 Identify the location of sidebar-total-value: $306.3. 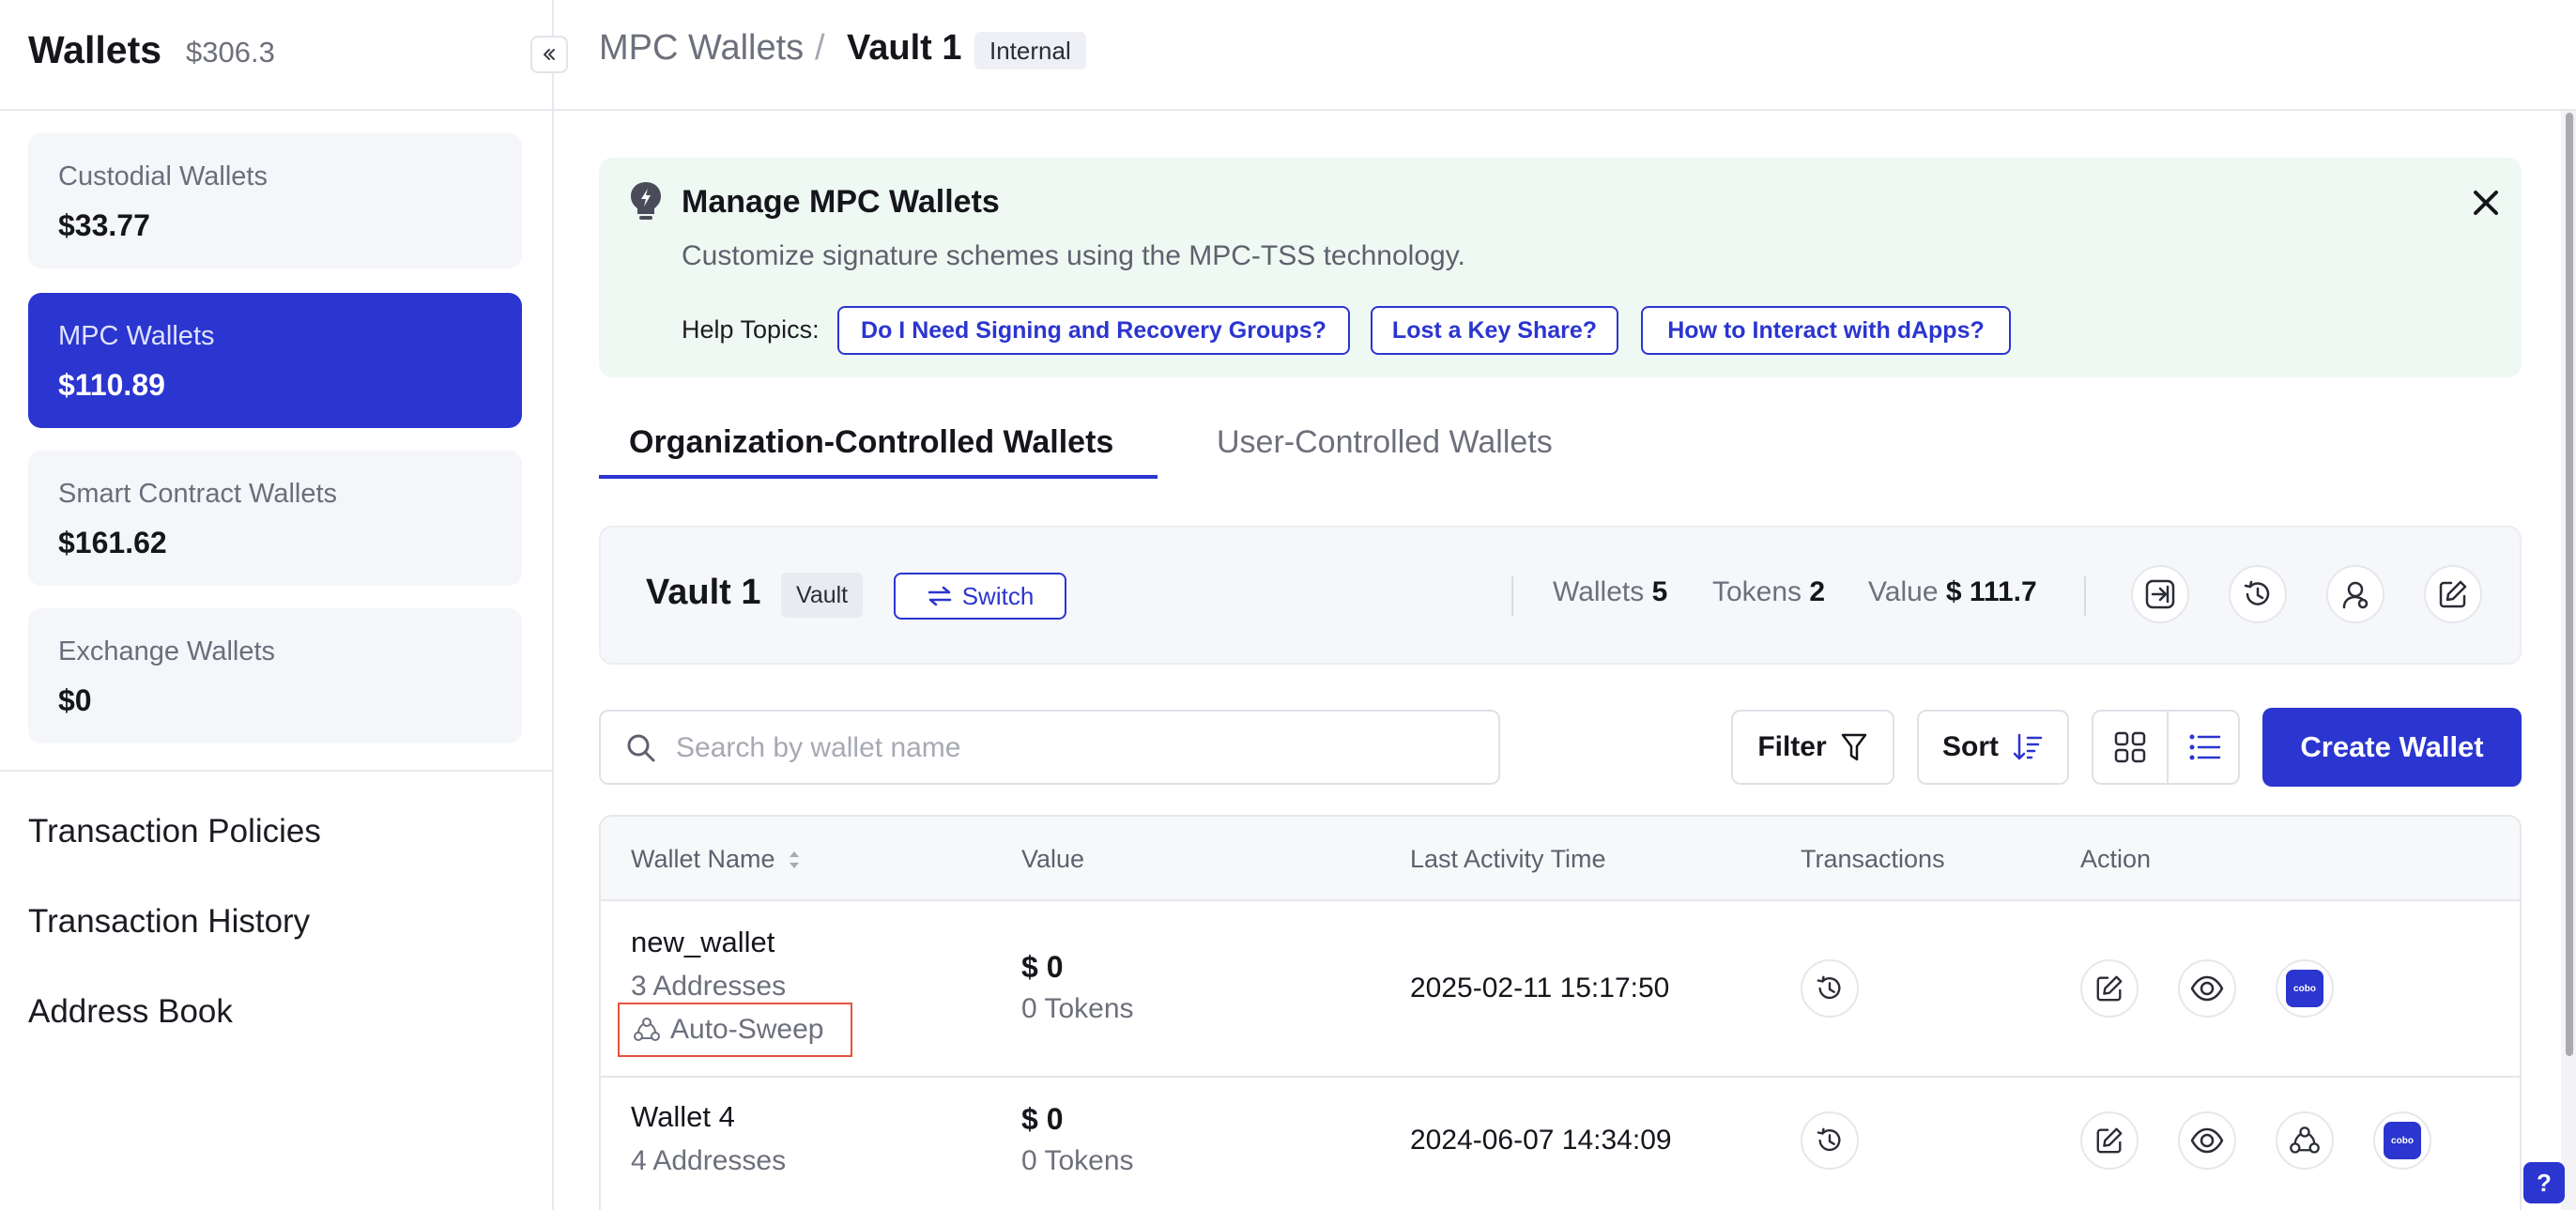
(231, 52).